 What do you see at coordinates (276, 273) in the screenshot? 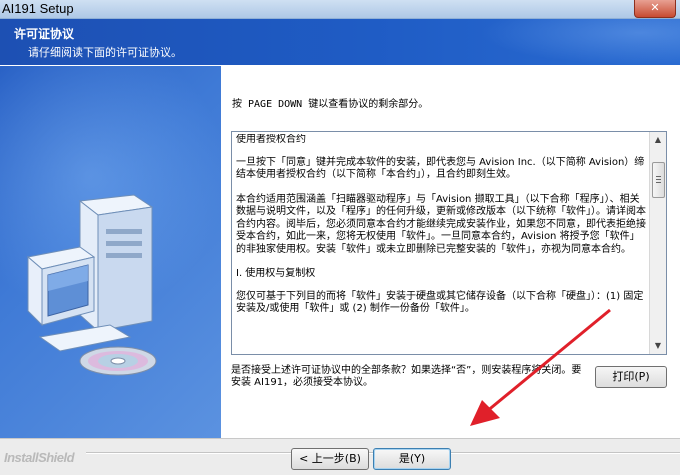
I see `license-section-heading: I. 使用权与复制权` at bounding box center [276, 273].